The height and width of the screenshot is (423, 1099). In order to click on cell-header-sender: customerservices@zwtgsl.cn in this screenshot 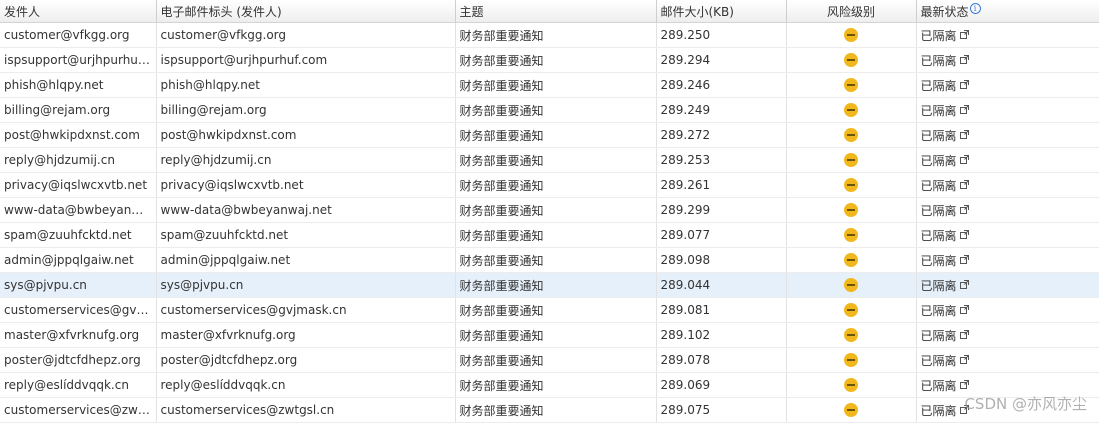, I will do `click(306, 410)`.